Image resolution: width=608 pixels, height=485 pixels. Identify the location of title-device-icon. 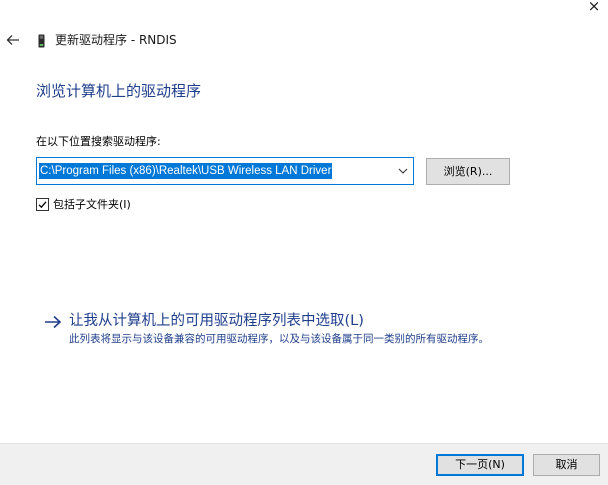
(41, 40).